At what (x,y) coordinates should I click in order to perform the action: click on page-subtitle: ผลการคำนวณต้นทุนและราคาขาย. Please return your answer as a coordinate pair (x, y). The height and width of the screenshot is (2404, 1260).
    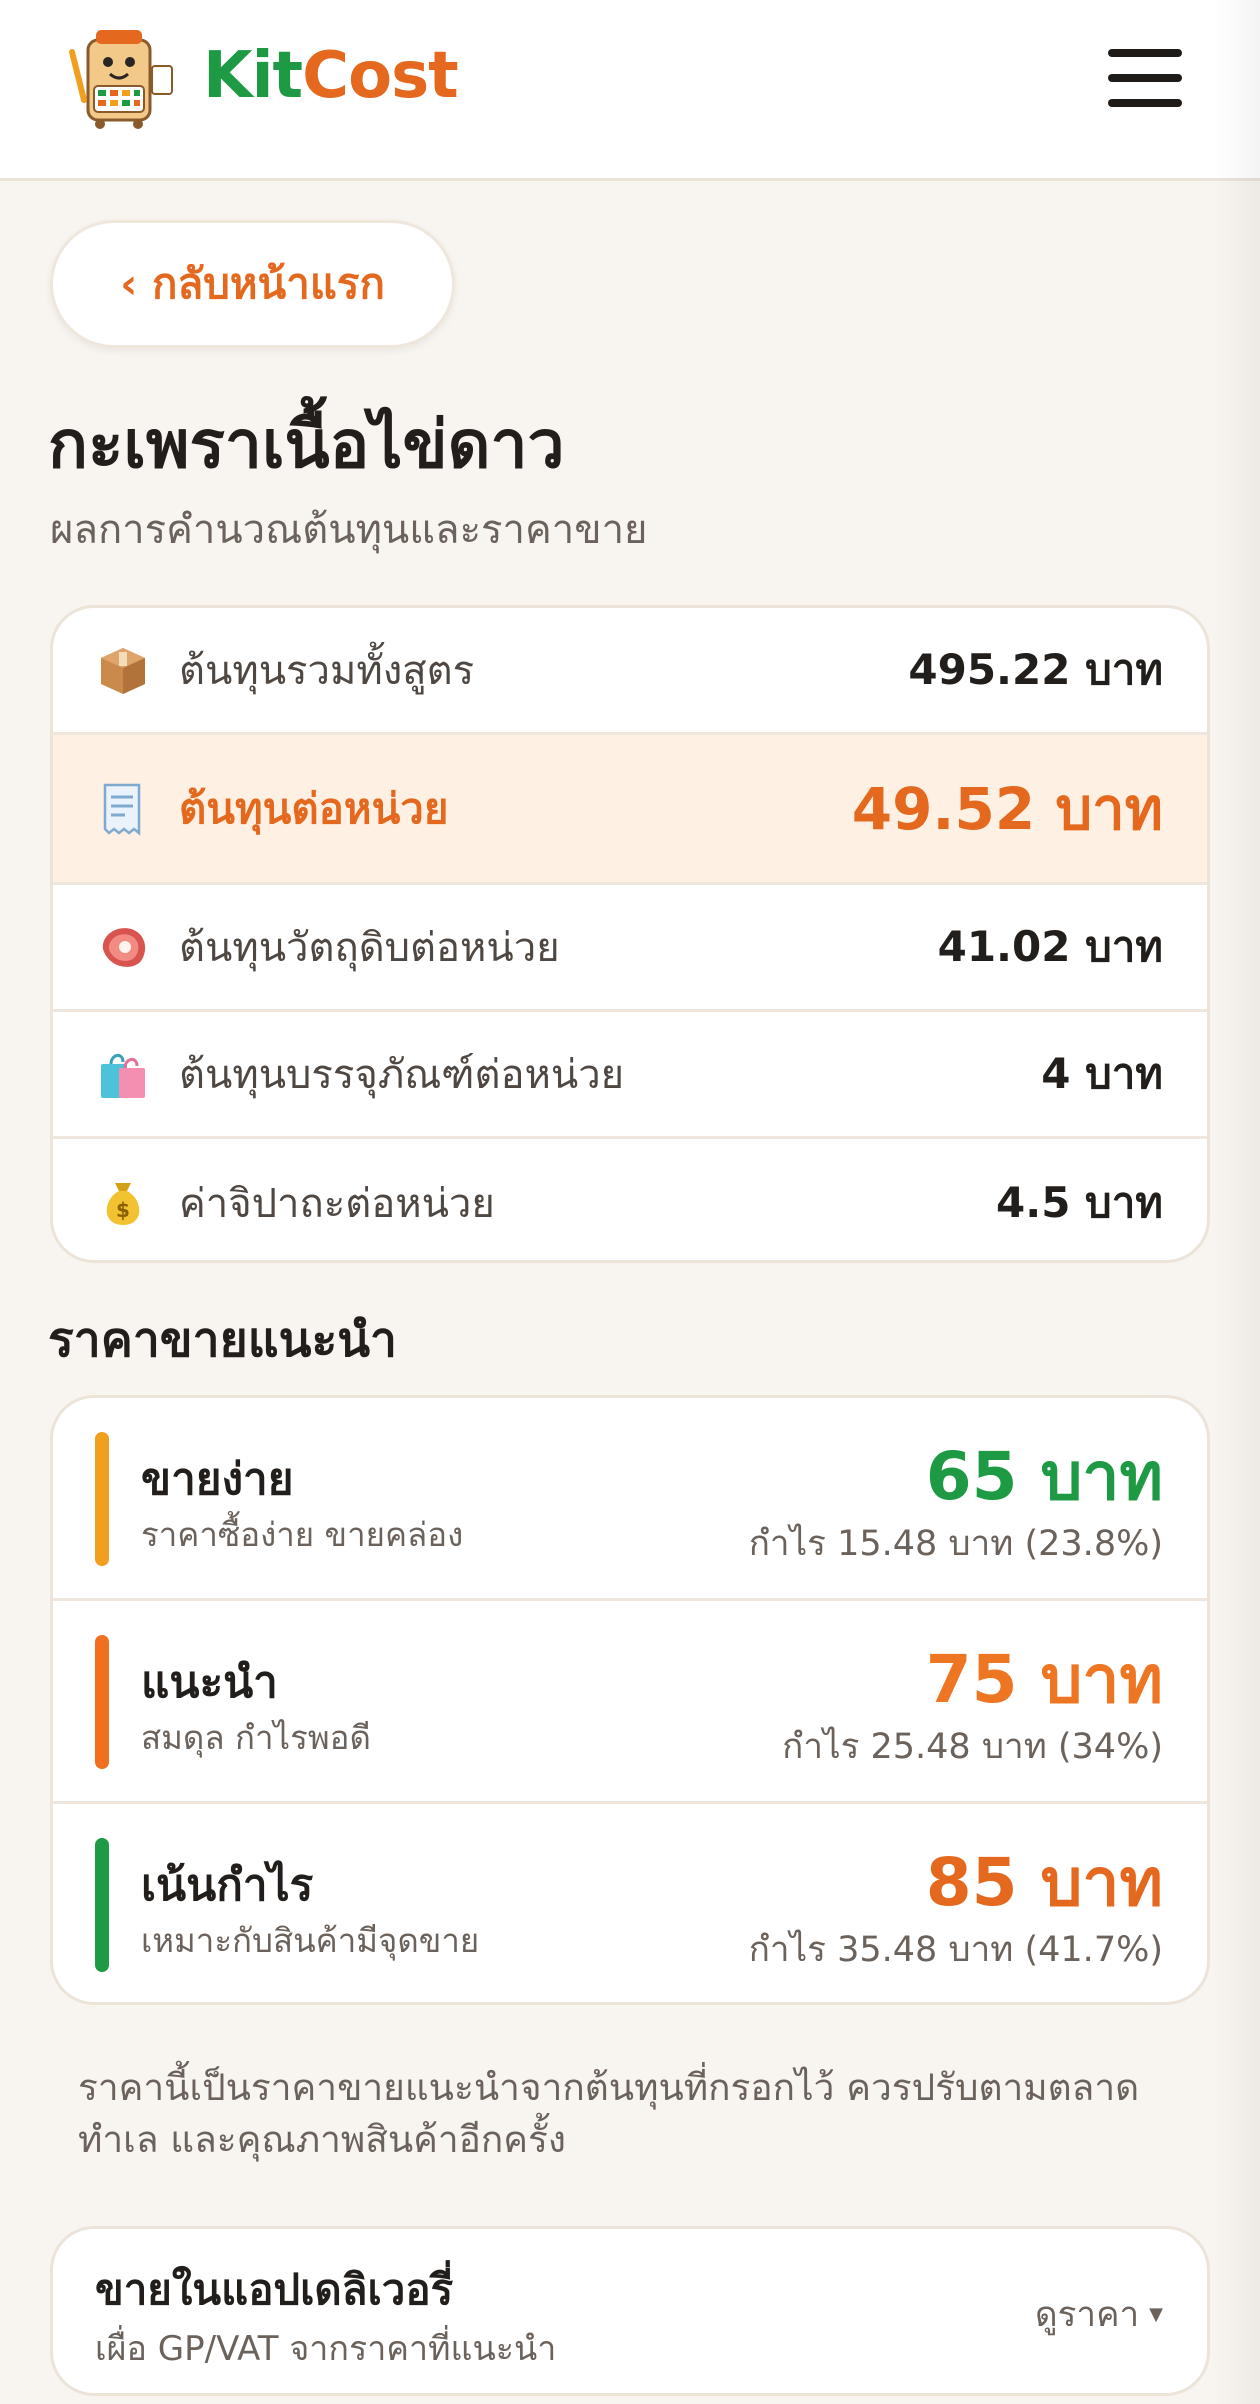
    Looking at the image, I should click on (349, 530).